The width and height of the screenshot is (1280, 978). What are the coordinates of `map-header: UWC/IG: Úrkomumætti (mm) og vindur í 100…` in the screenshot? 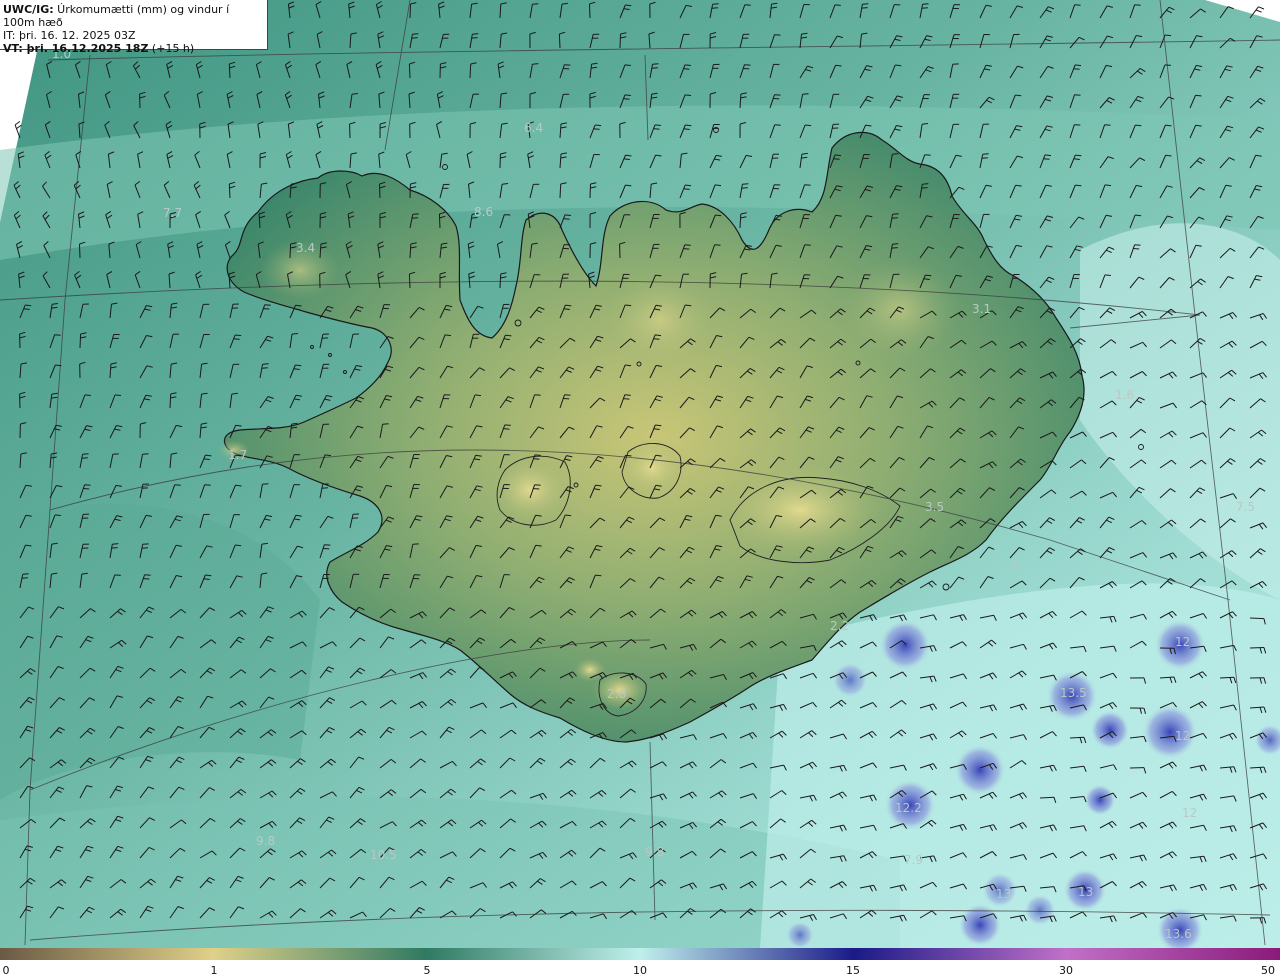 It's located at (134, 27).